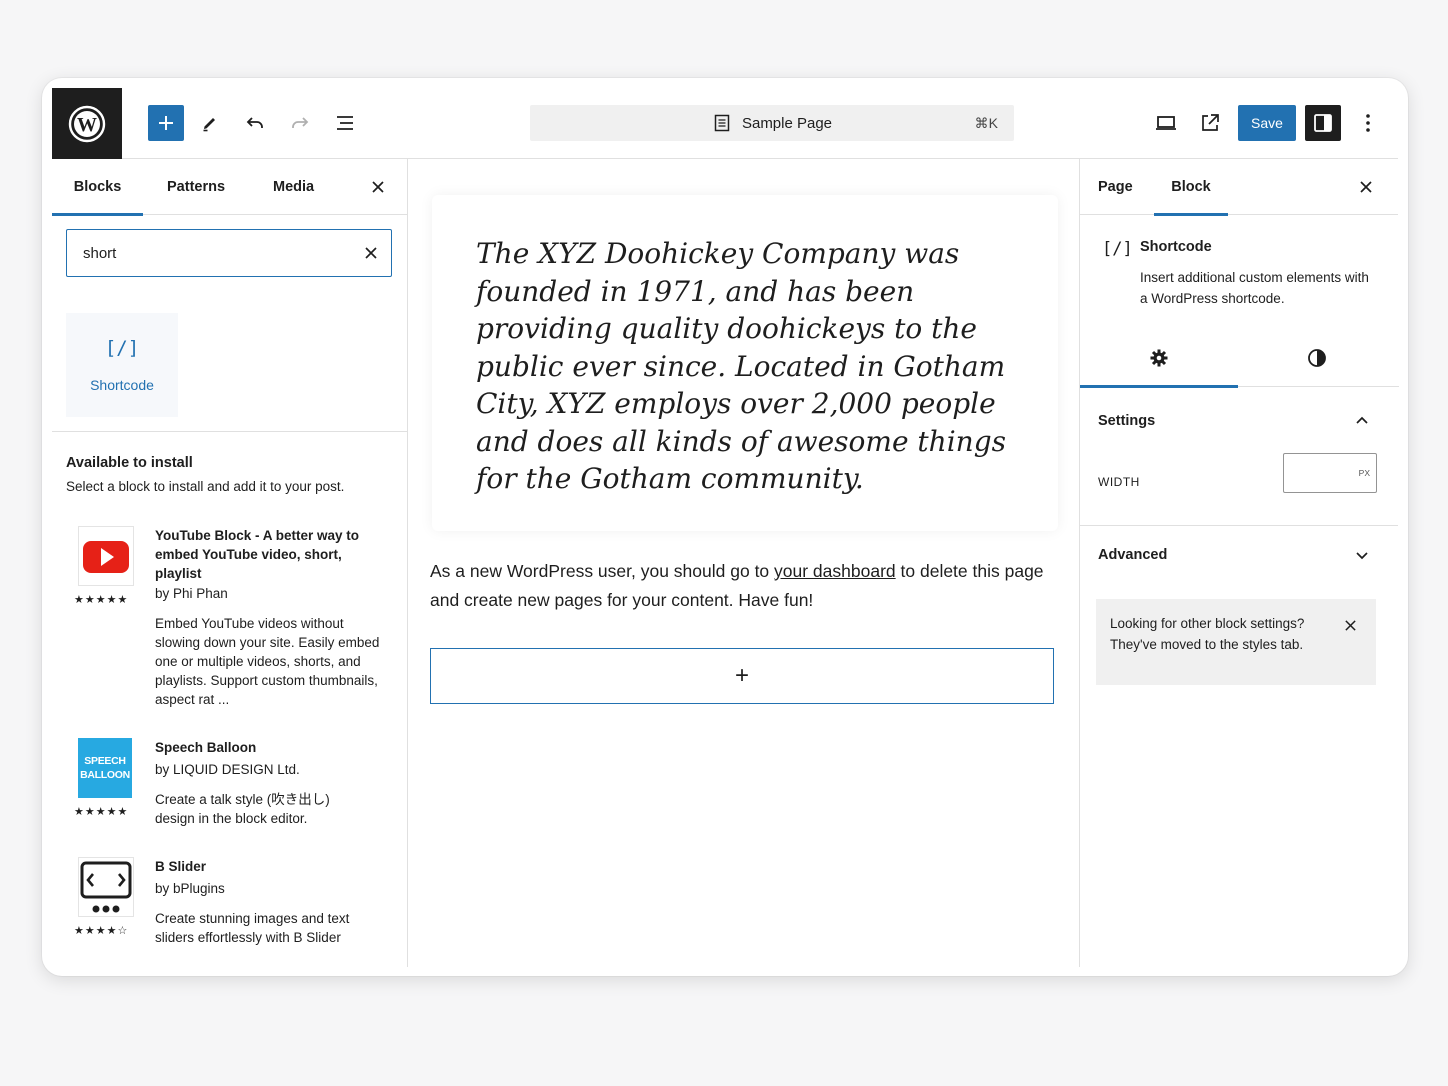 The image size is (1448, 1086). I want to click on sidebar-toggle-icon, so click(1323, 123).